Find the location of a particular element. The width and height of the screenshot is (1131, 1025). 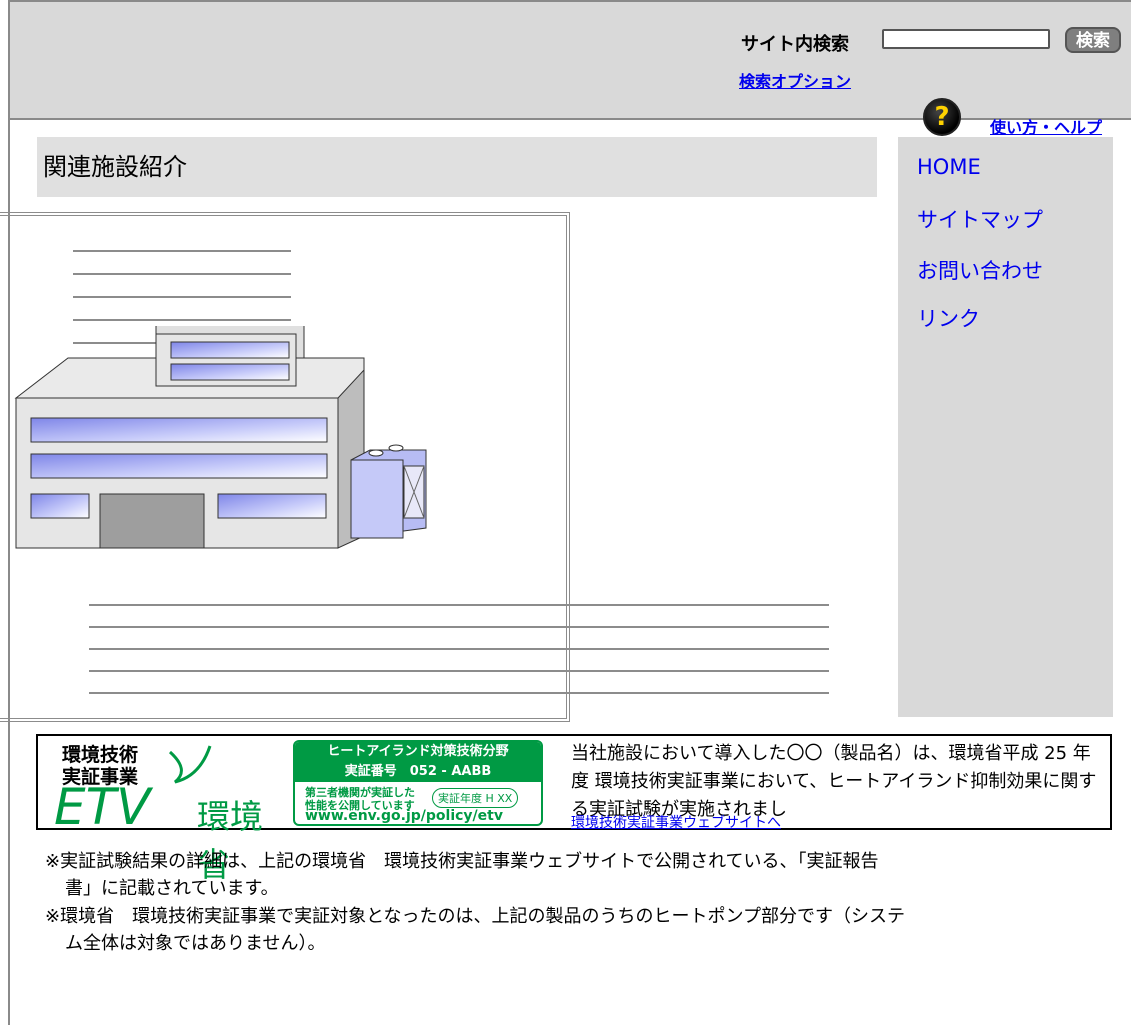

search-input is located at coordinates (966, 39).